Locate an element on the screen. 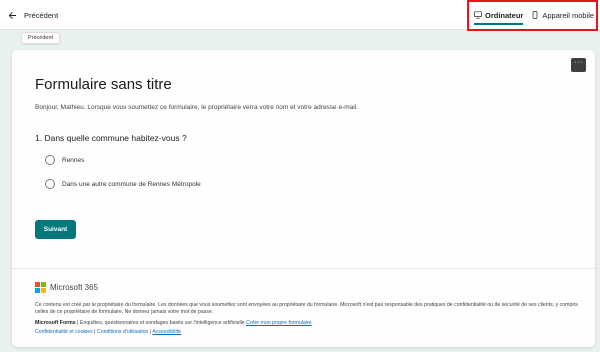 This screenshot has height=352, width=600. microsoft-365-logo: Microsoft 365 is located at coordinates (66, 287).